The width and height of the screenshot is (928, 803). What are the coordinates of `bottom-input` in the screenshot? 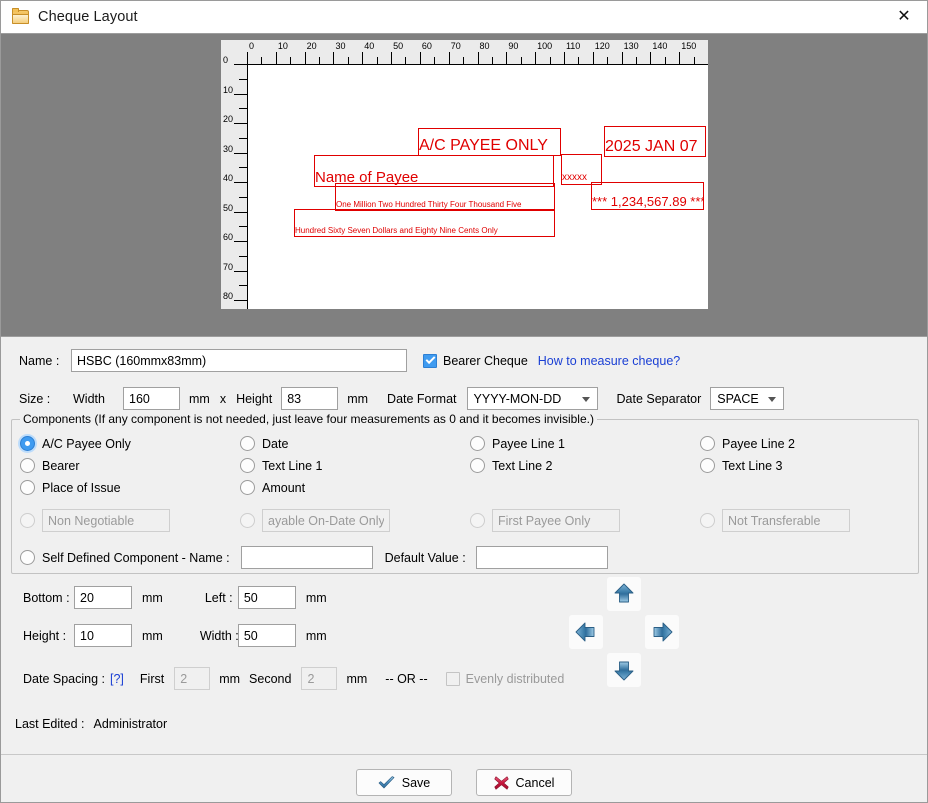 It's located at (103, 597).